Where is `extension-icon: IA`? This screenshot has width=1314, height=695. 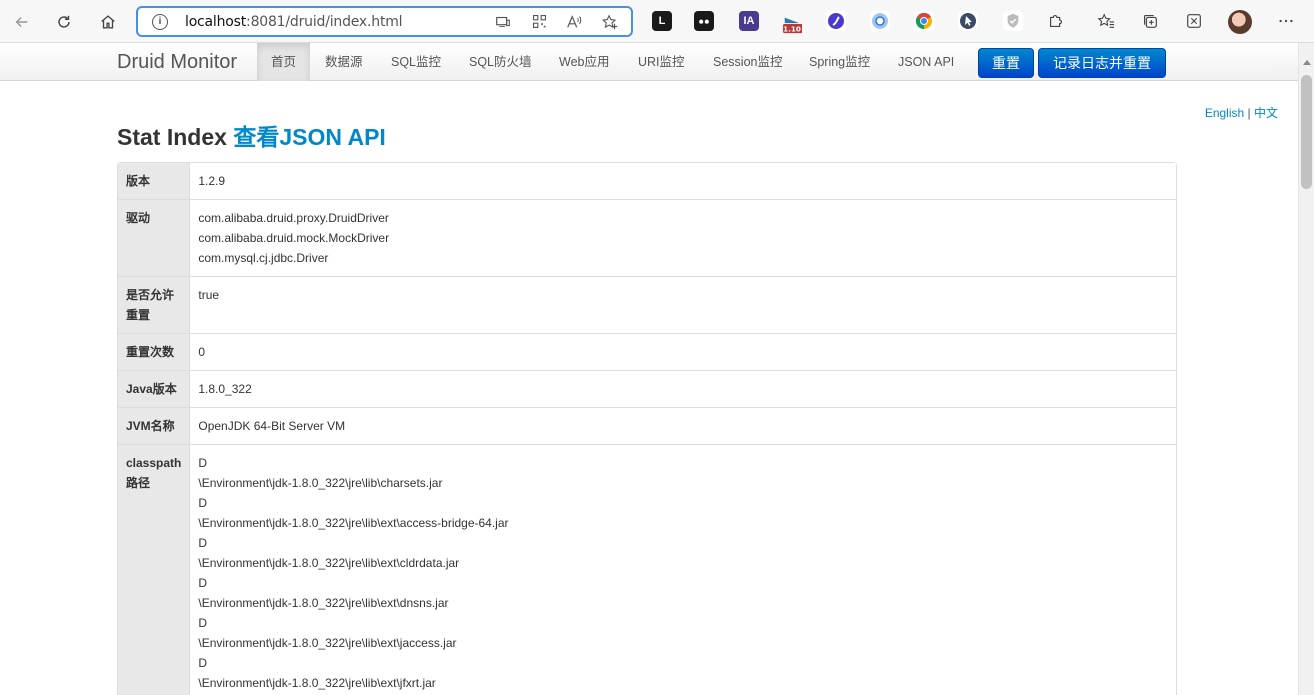 extension-icon: IA is located at coordinates (749, 21).